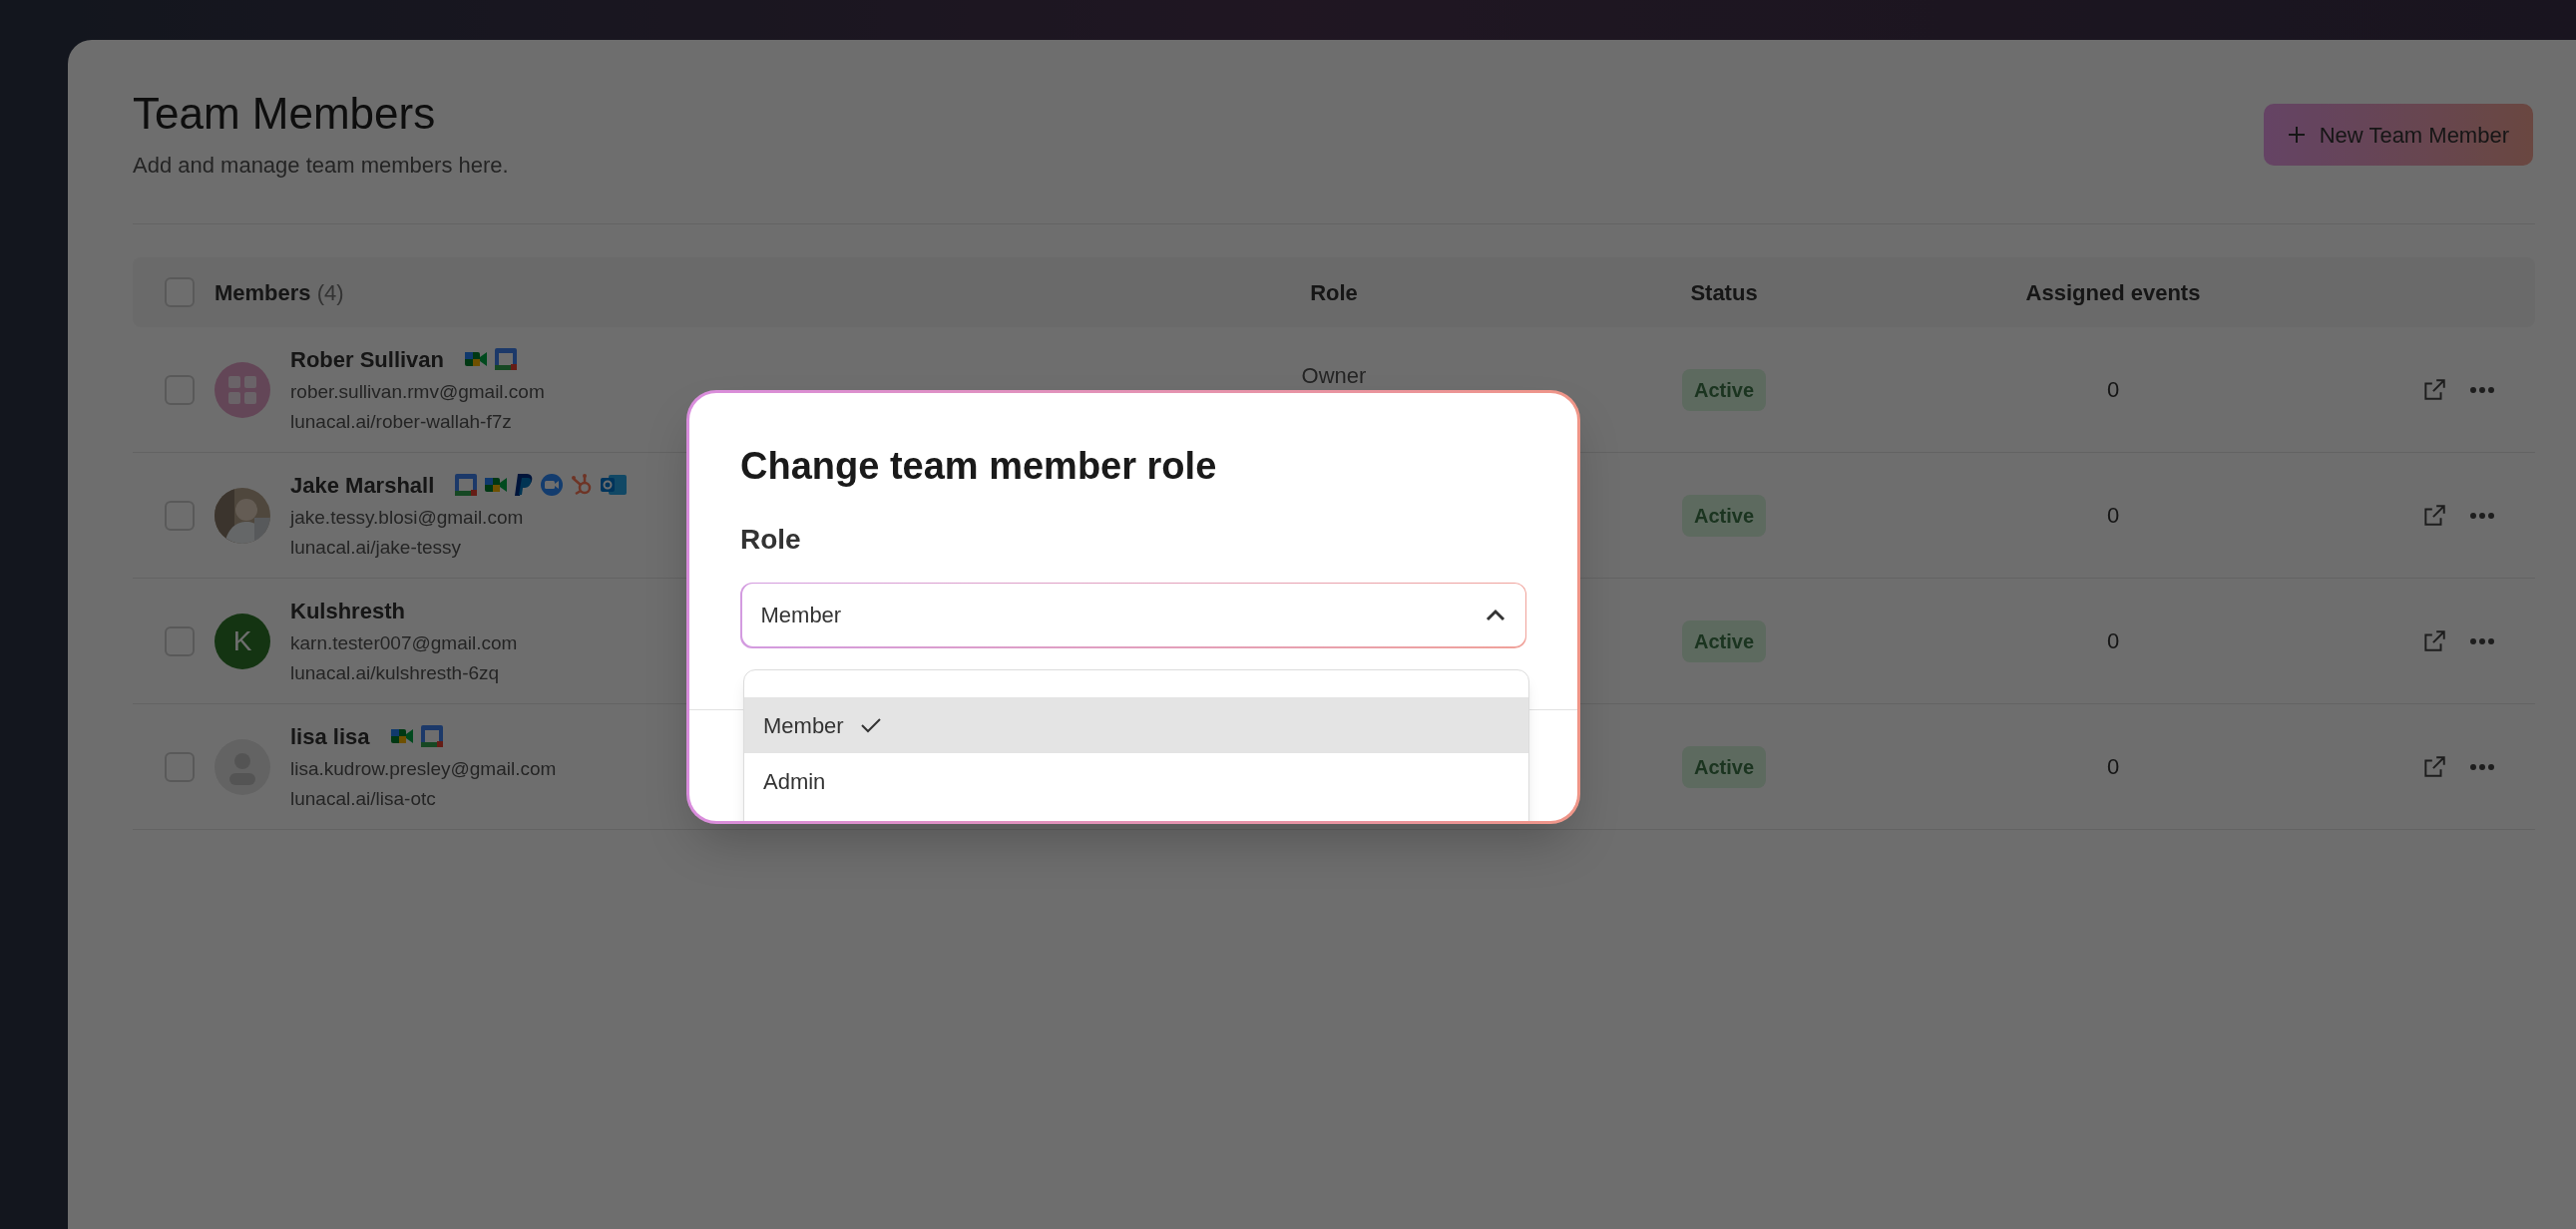  I want to click on field-label: Role, so click(771, 539).